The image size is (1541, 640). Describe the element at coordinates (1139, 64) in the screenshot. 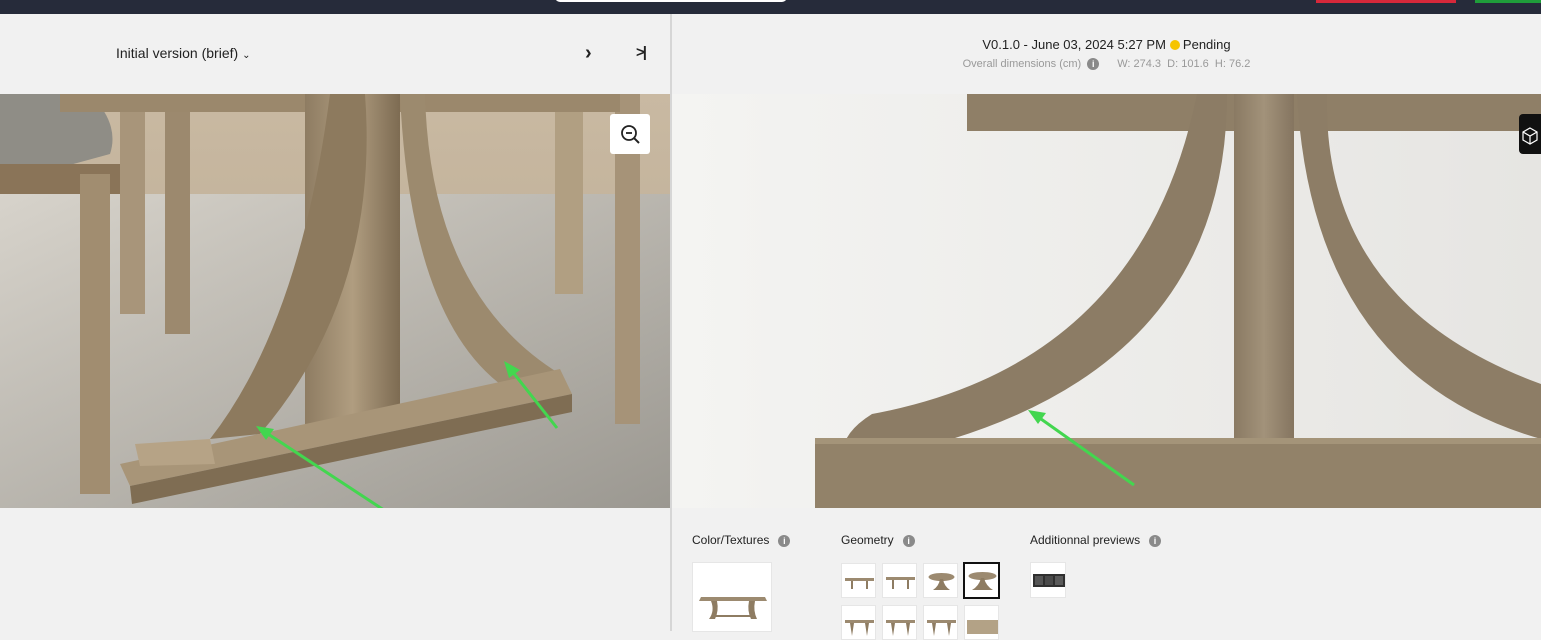

I see `dimension-width: W: 274.3` at that location.